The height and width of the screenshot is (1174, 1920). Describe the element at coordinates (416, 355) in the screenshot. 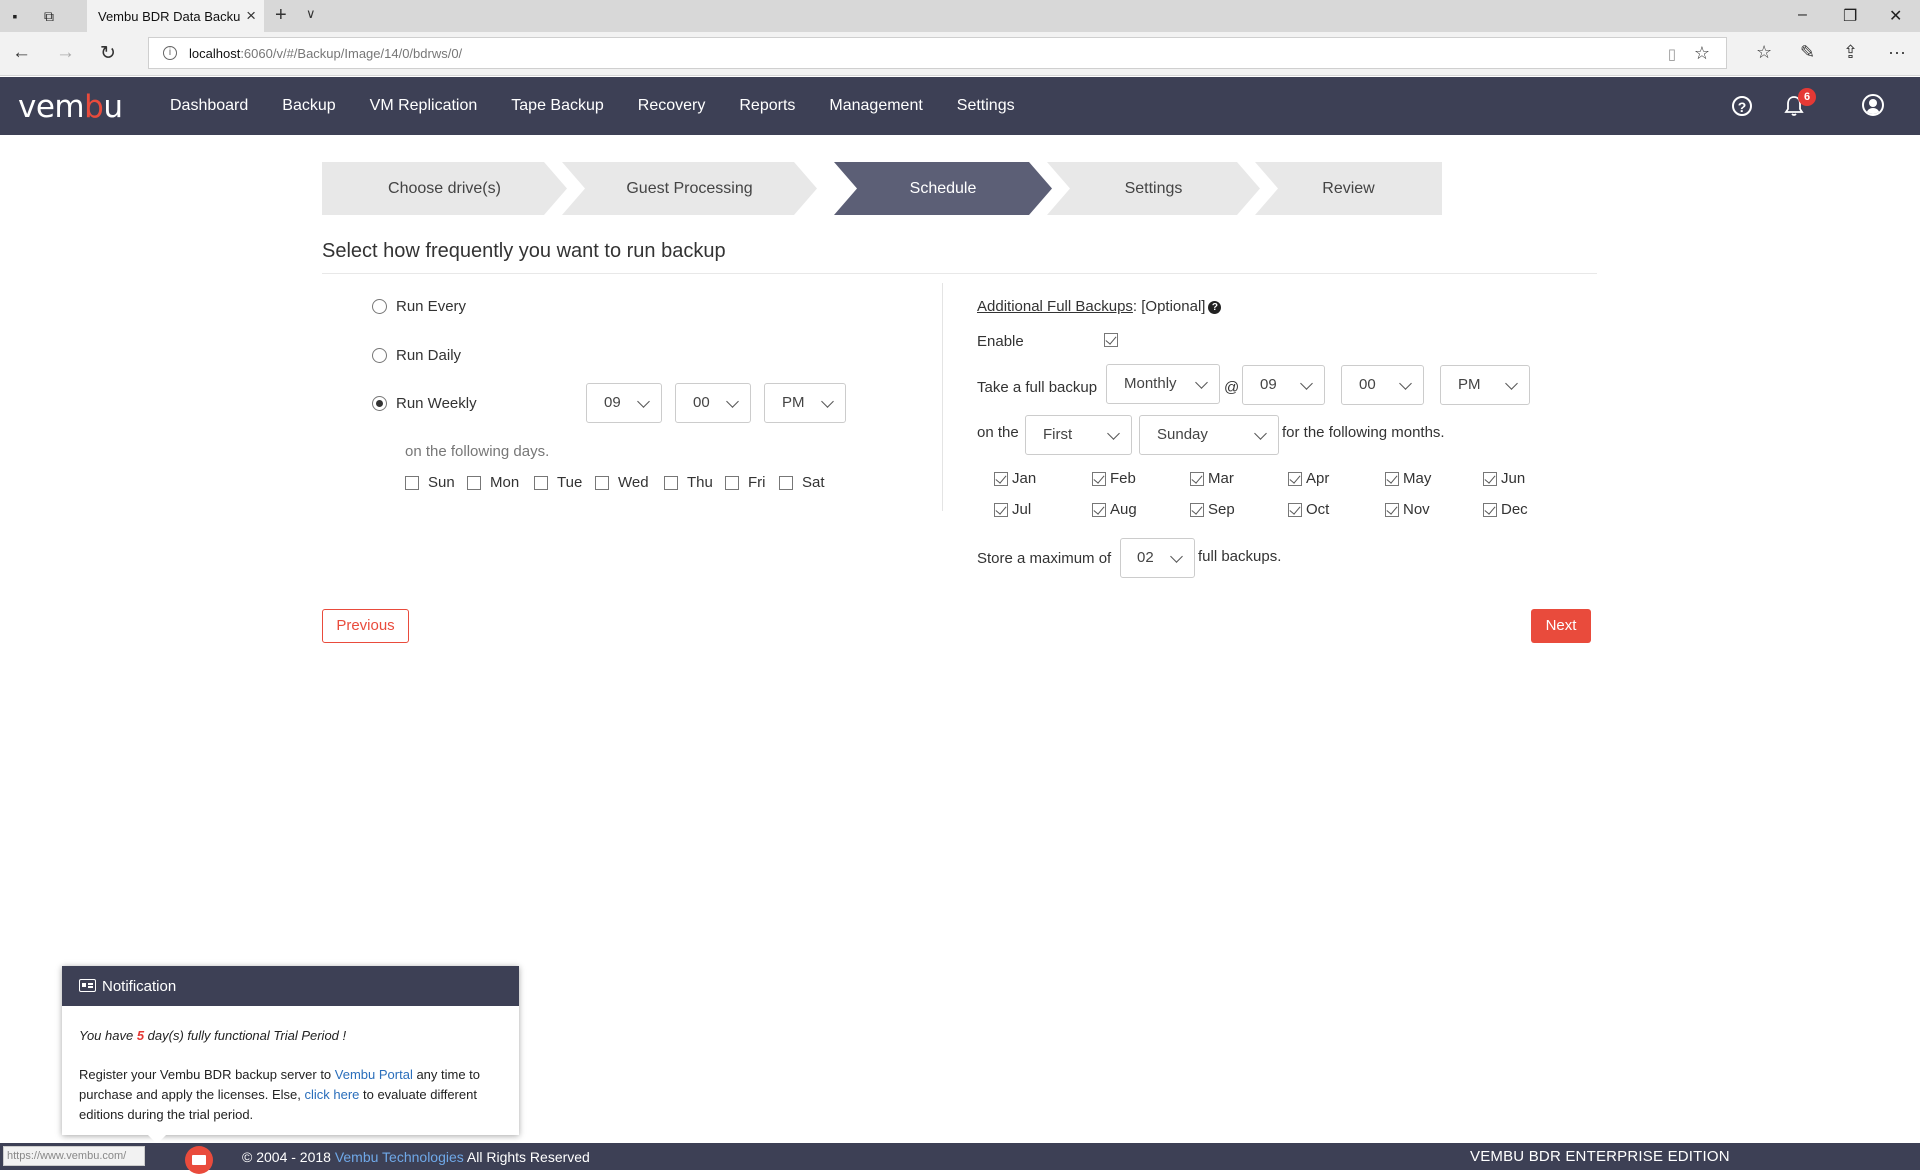

I see `radio-run-daily: Run Daily` at that location.